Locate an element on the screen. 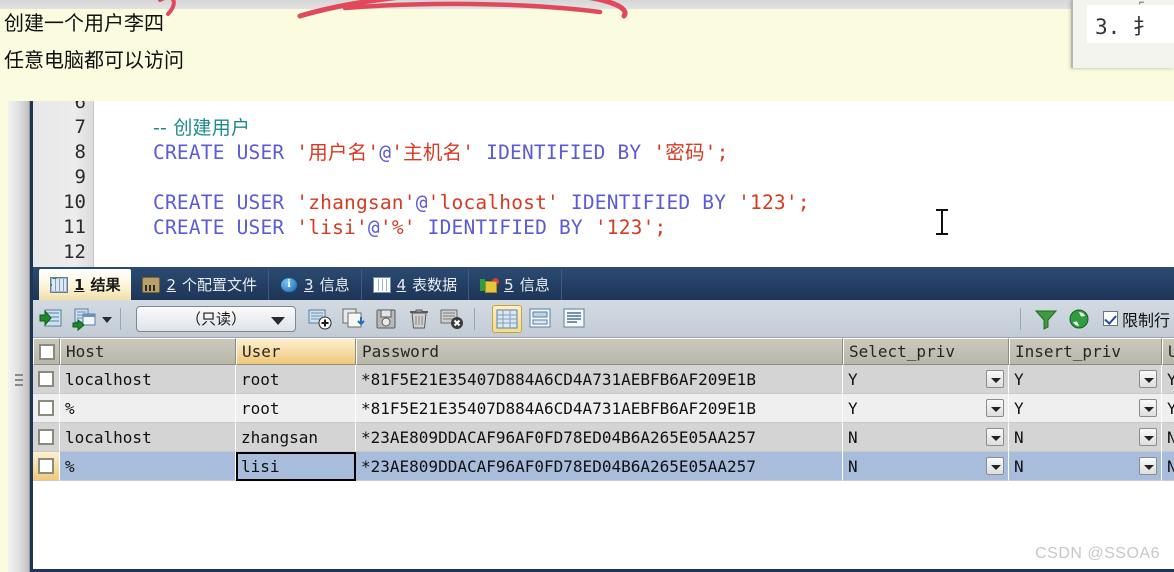 Image resolution: width=1174 pixels, height=572 pixels. code-token: @ is located at coordinates (373, 227).